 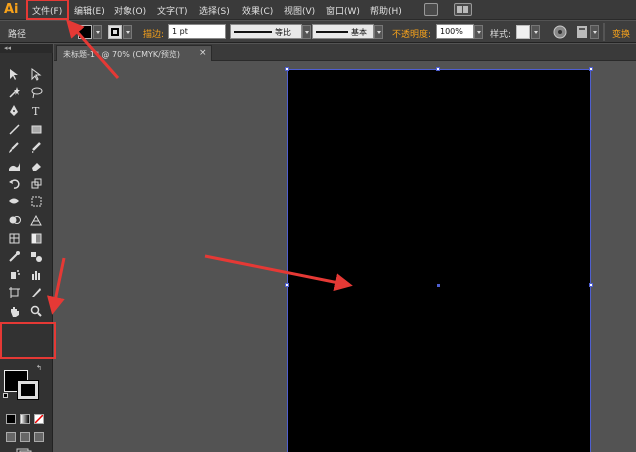 What do you see at coordinates (621, 33) in the screenshot?
I see `transform-label: 变换` at bounding box center [621, 33].